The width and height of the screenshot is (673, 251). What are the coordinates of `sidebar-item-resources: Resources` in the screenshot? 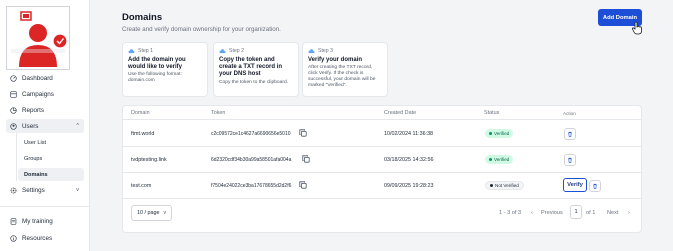 It's located at (45, 238).